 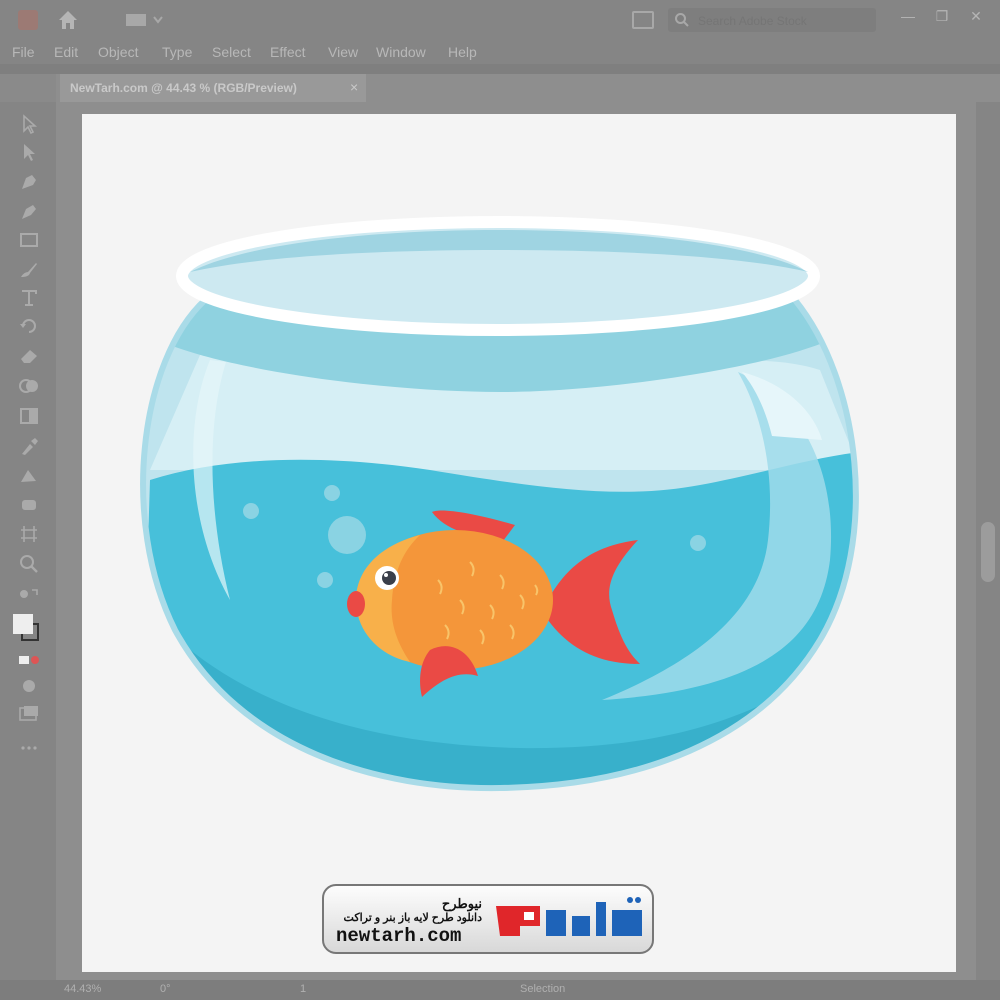 I want to click on artboard-number: 1, so click(x=303, y=989).